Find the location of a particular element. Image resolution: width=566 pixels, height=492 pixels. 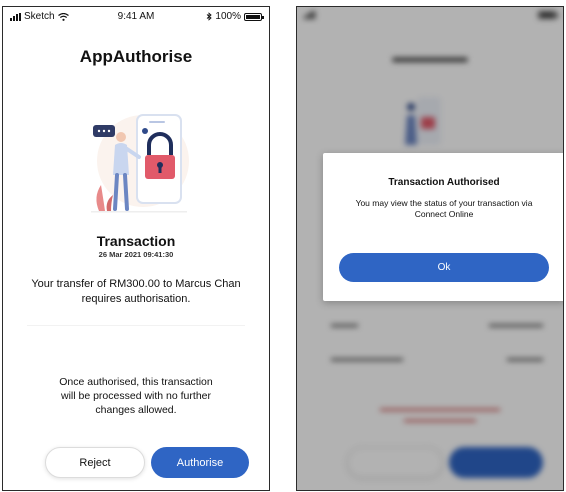

status-bar: Sketch 9:41 AM 100% is located at coordinates (136, 17).